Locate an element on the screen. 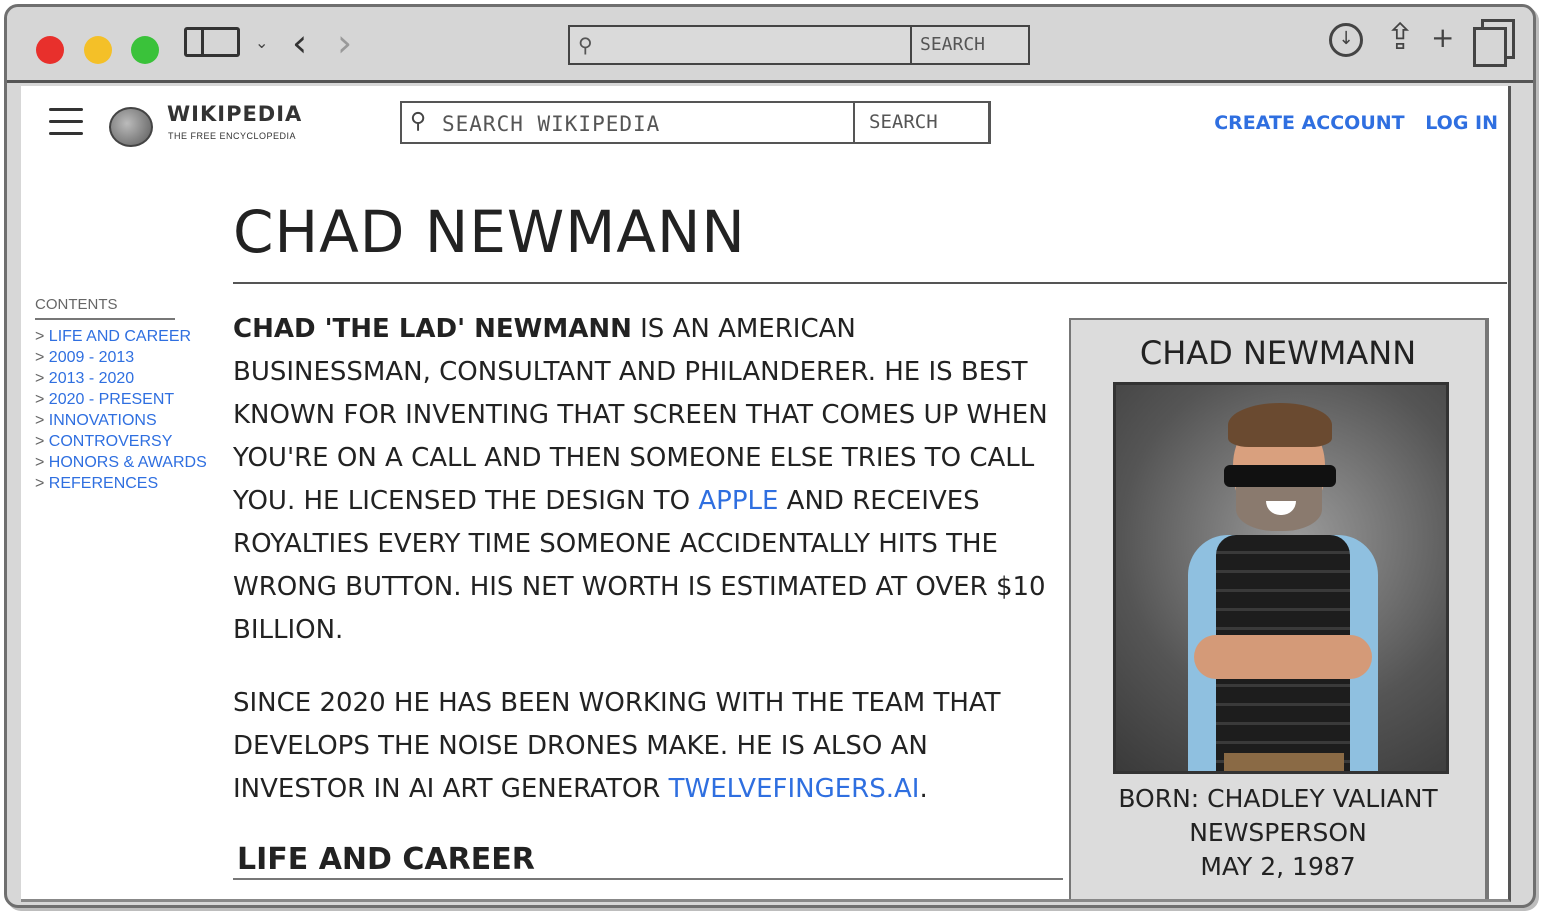 The height and width of the screenshot is (915, 1543). log-in-link: LOG IN is located at coordinates (1461, 123).